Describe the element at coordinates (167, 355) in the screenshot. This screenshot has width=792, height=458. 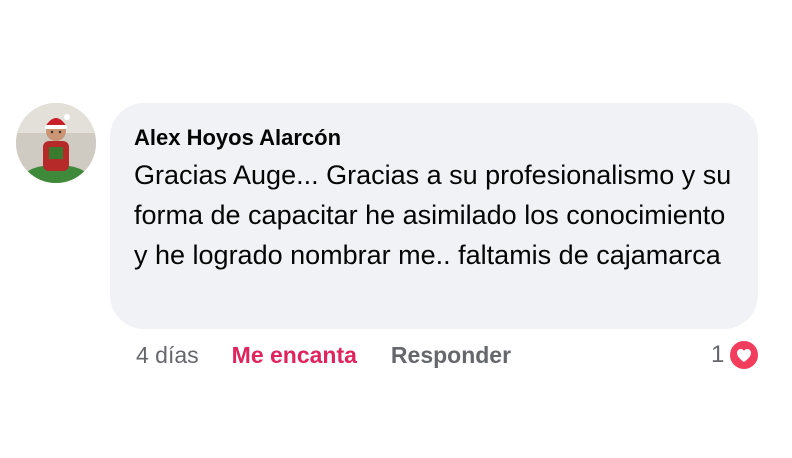
I see `comment-timestamp: 4 días` at that location.